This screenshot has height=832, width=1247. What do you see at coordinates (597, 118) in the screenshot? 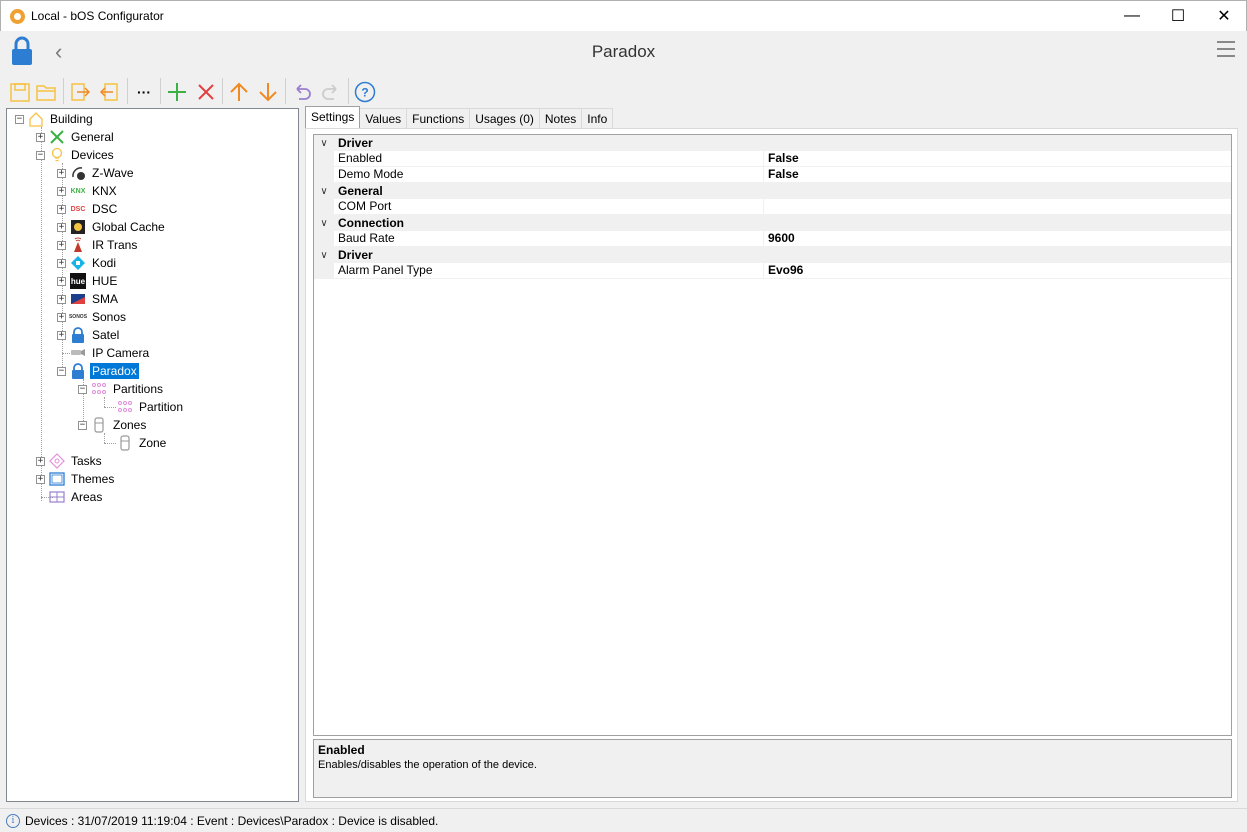
I see `tab-info: Info` at bounding box center [597, 118].